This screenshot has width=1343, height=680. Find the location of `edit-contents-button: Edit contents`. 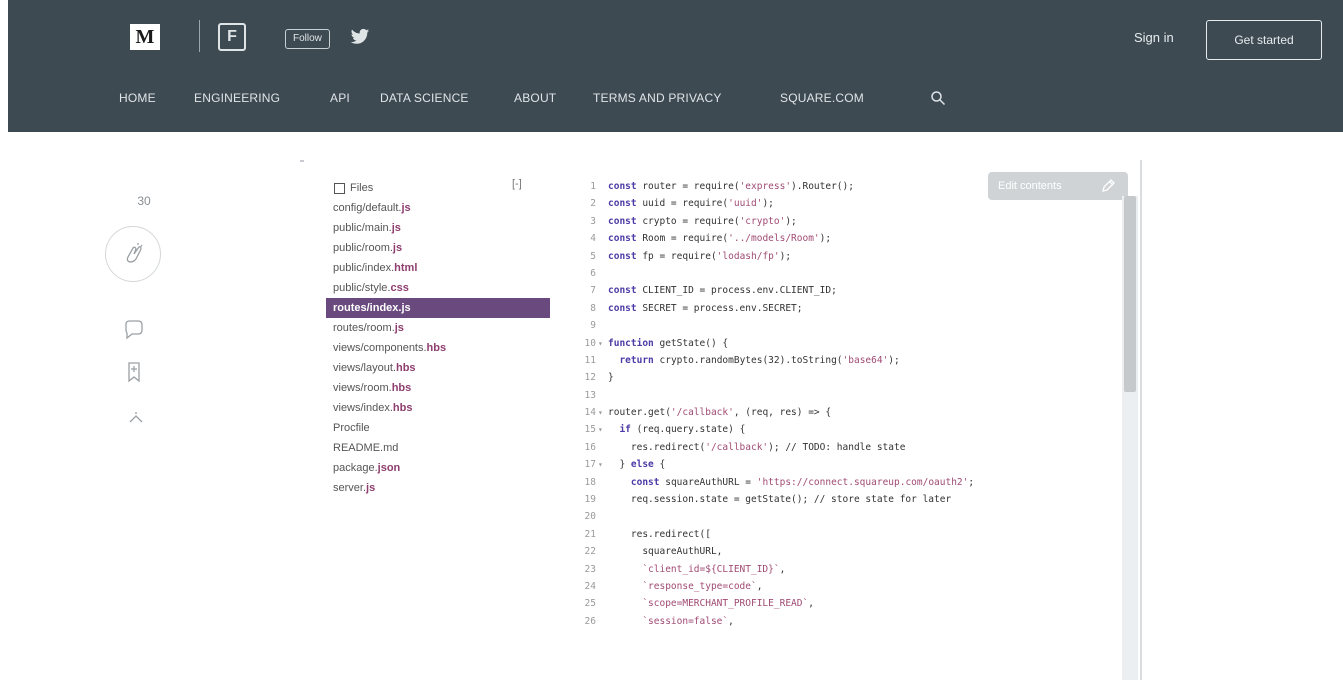

edit-contents-button: Edit contents is located at coordinates (1058, 186).